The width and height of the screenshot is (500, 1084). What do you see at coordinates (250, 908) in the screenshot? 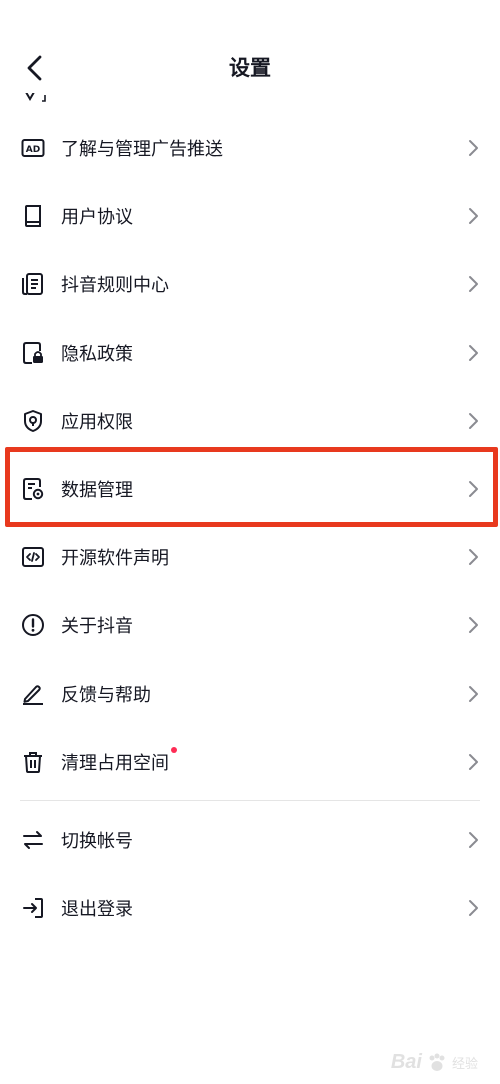
I see `menu-item-logout: 退出登录` at bounding box center [250, 908].